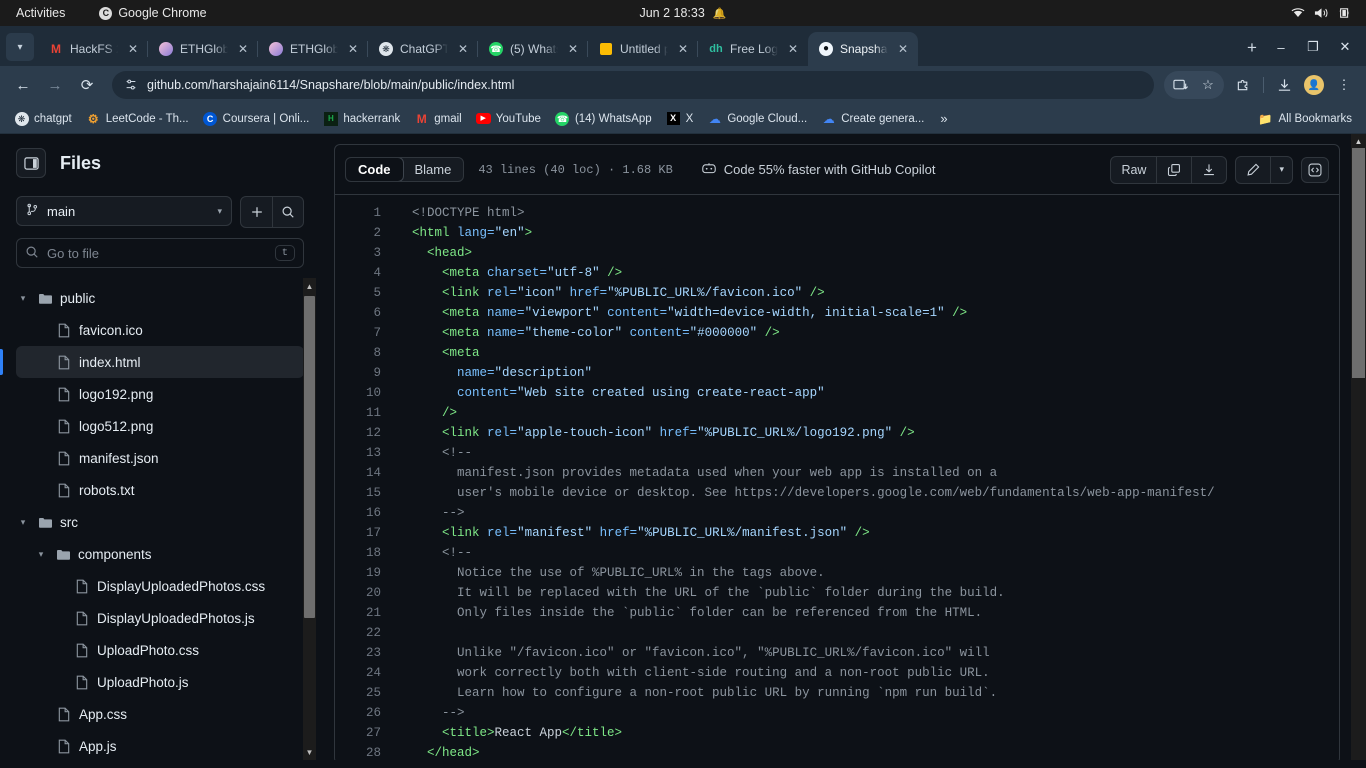 This screenshot has width=1366, height=768. I want to click on activities-button: Activities, so click(40, 13).